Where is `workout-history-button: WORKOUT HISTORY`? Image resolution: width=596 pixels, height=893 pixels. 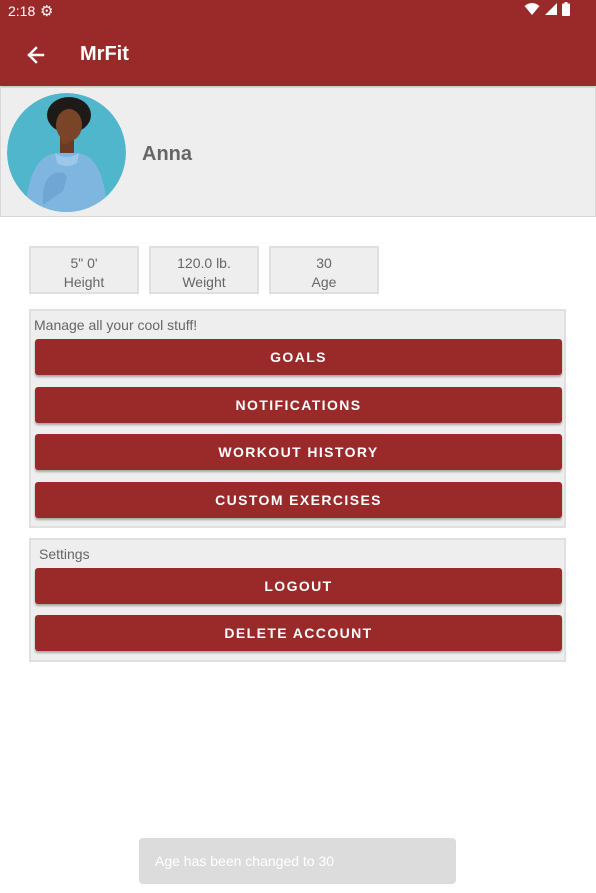
workout-history-button: WORKOUT HISTORY is located at coordinates (298, 452).